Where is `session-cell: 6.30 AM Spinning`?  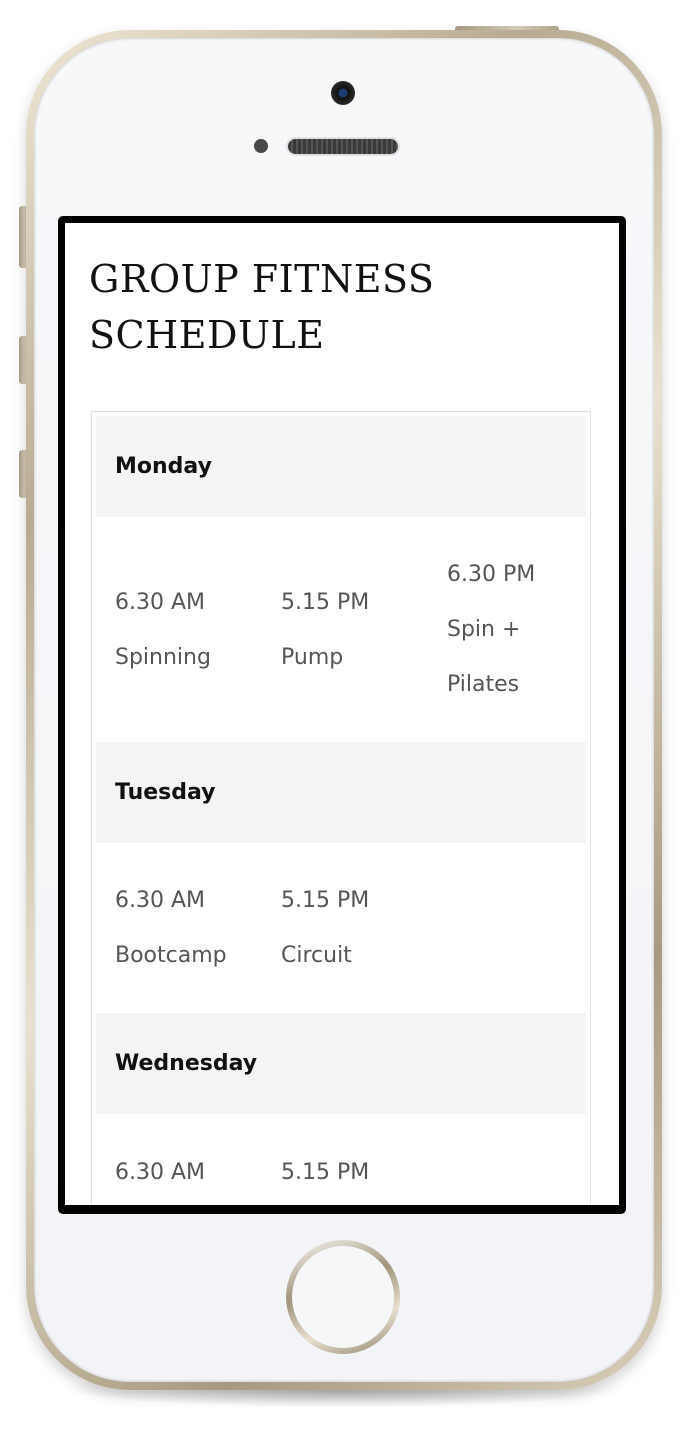 session-cell: 6.30 AM Spinning is located at coordinates (198, 630).